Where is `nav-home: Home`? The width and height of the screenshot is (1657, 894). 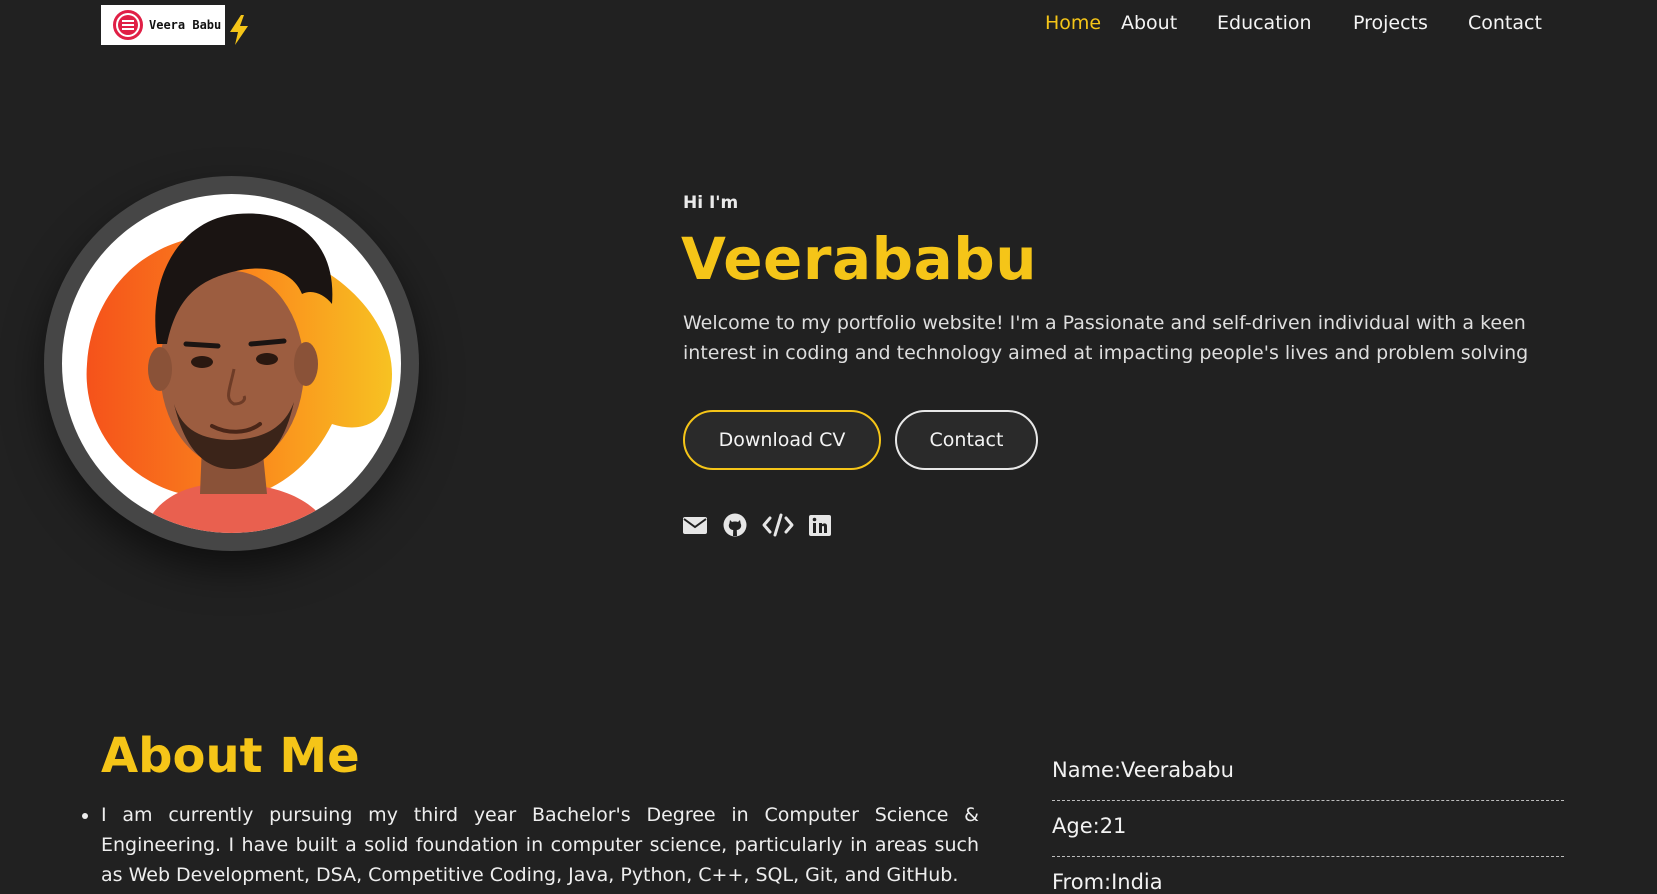 nav-home: Home is located at coordinates (1073, 23).